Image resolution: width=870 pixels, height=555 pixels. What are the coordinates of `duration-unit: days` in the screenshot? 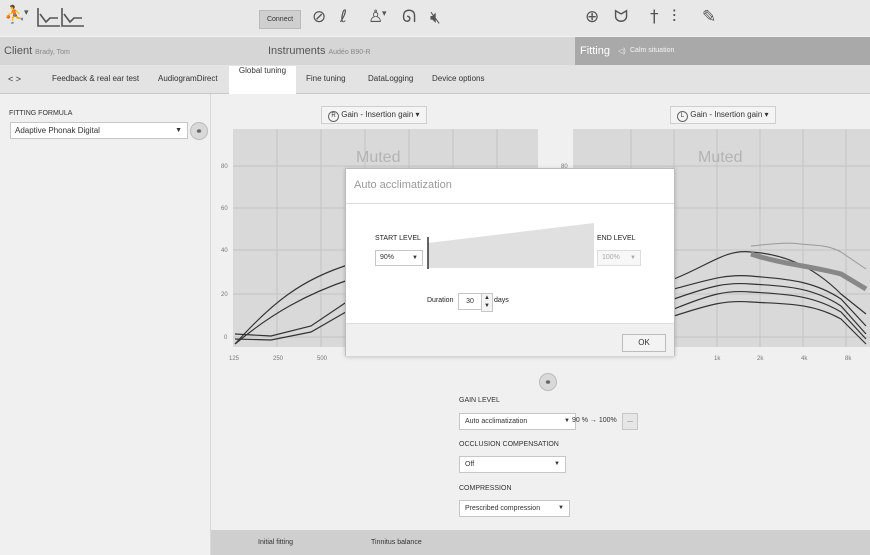 It's located at (501, 300).